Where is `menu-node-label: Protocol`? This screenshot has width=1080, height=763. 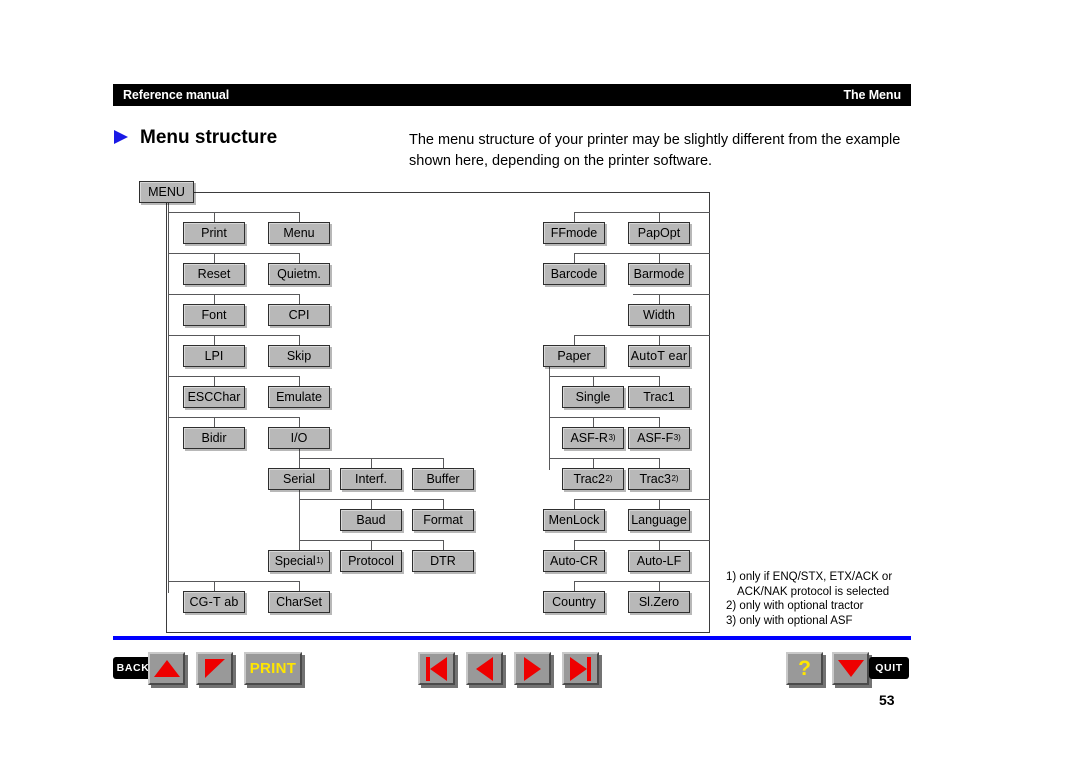 menu-node-label: Protocol is located at coordinates (371, 561).